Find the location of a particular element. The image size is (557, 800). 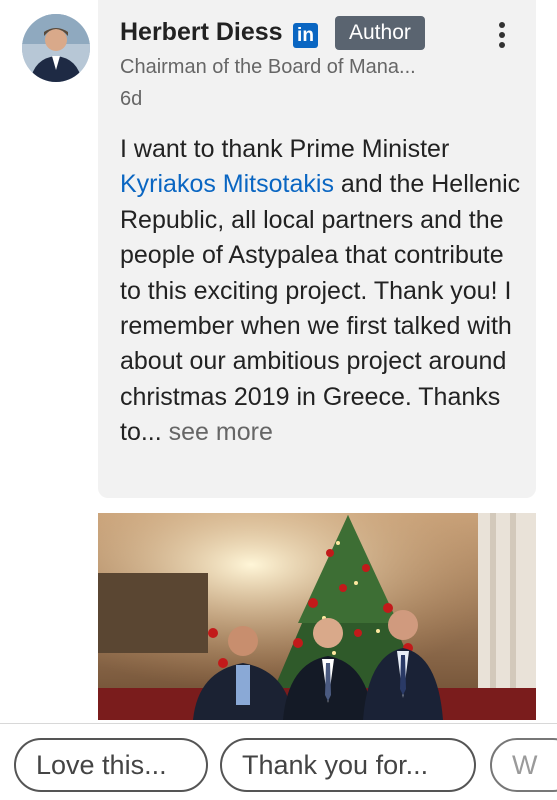

post-time: 6d is located at coordinates (131, 99).